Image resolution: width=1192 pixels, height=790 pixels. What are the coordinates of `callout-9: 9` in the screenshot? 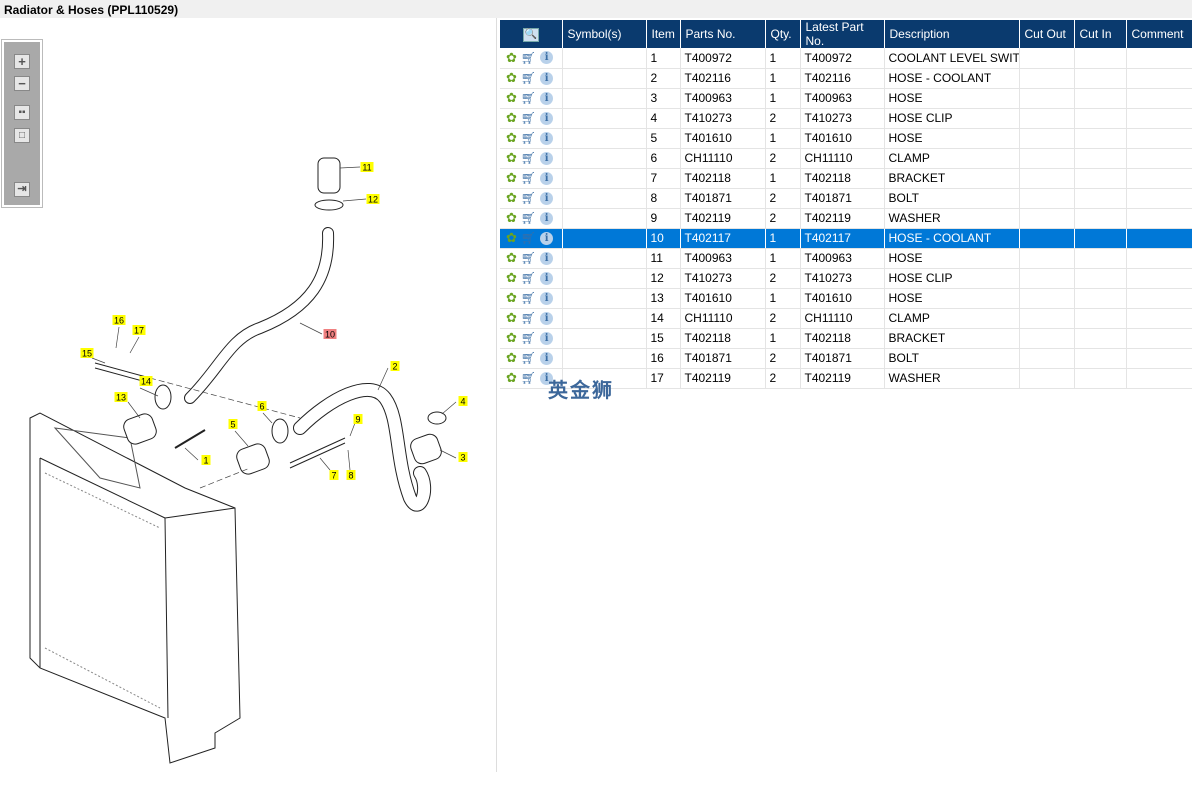 It's located at (358, 419).